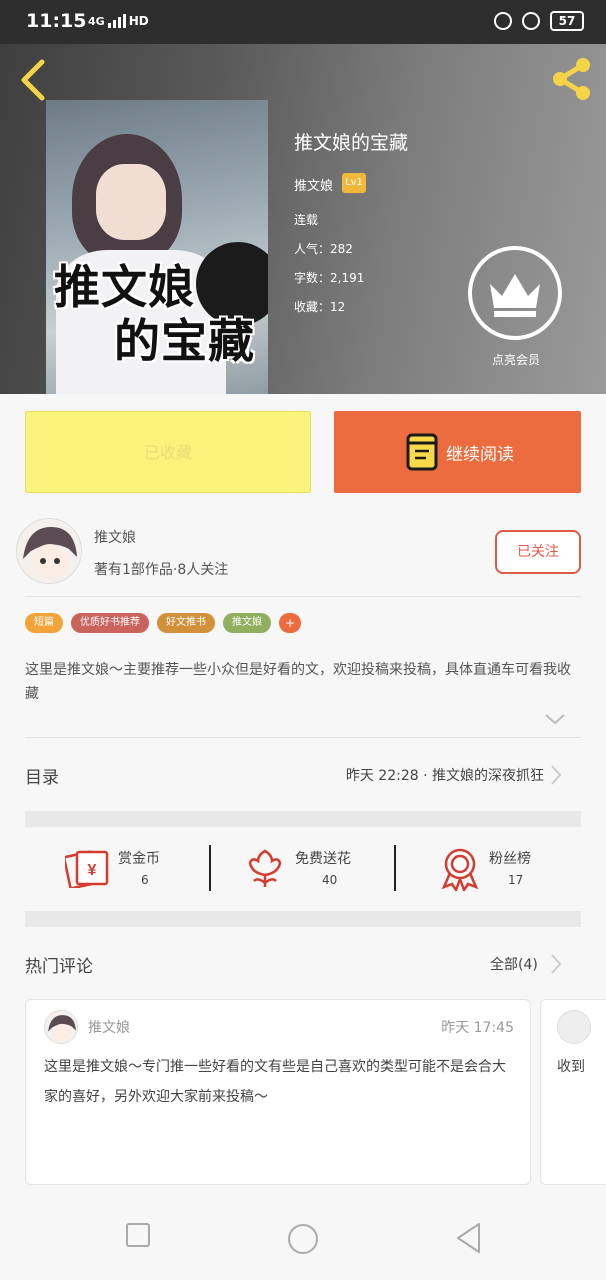  What do you see at coordinates (573, 1092) in the screenshot?
I see `comment-card: 收到` at bounding box center [573, 1092].